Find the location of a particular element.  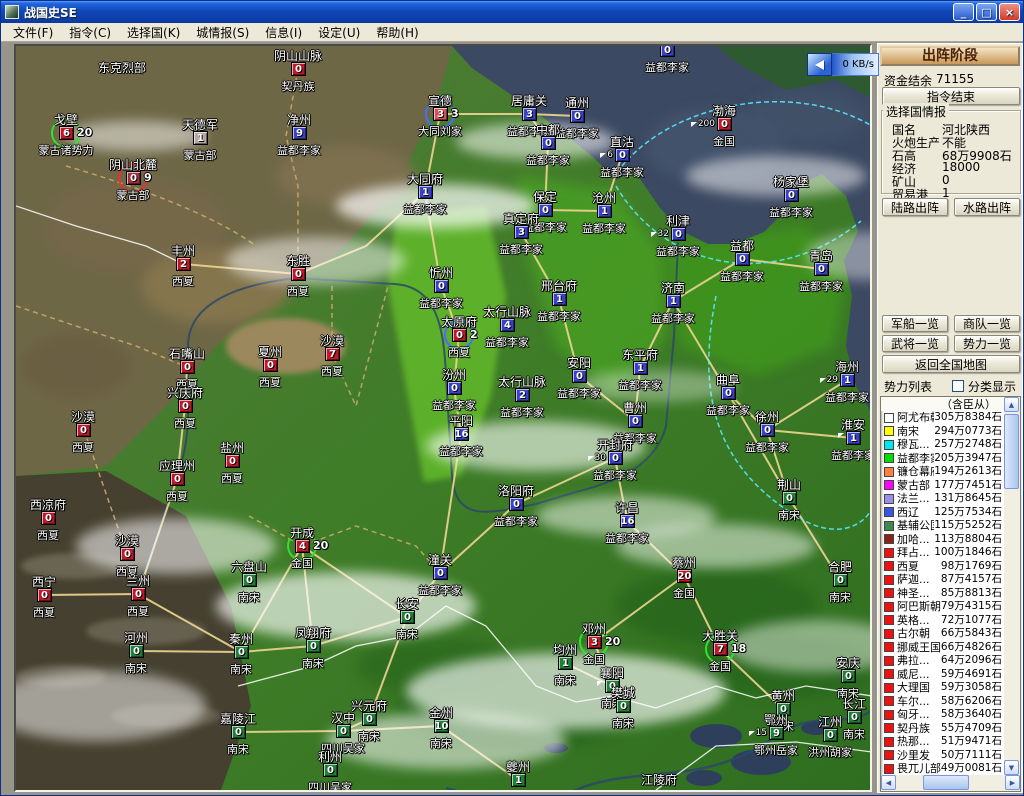

faction-row: 法兰... 131万8645石 is located at coordinates (942, 499).